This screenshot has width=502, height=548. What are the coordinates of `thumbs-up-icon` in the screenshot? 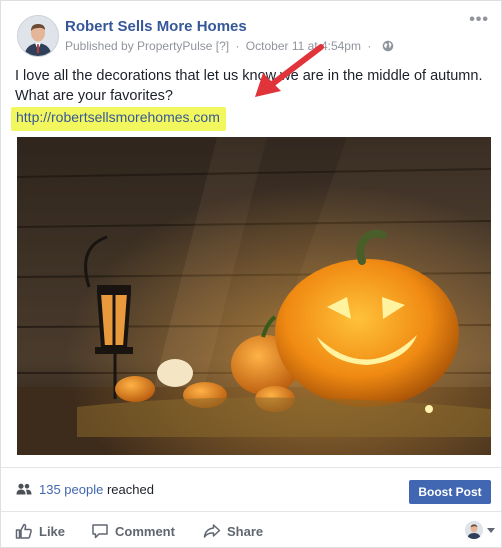 It's located at (23, 531).